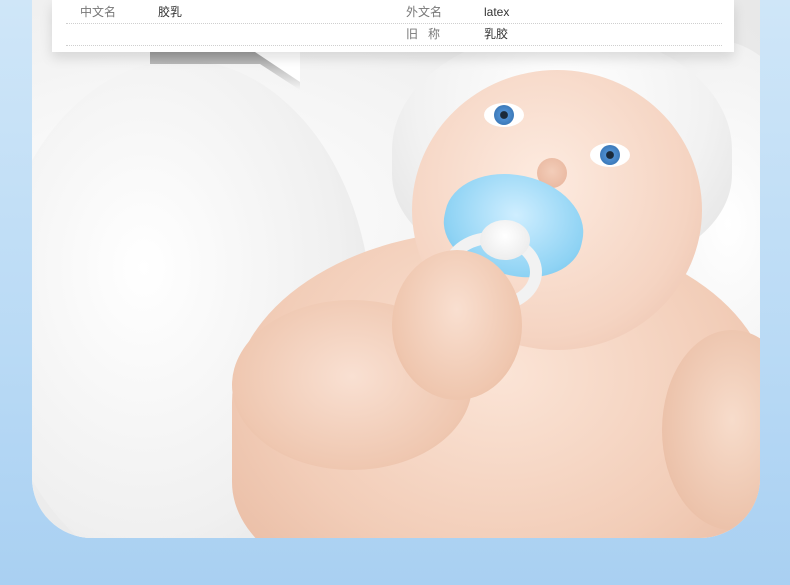  What do you see at coordinates (170, 12) in the screenshot?
I see `field-value-chinese-name: 胶乳` at bounding box center [170, 12].